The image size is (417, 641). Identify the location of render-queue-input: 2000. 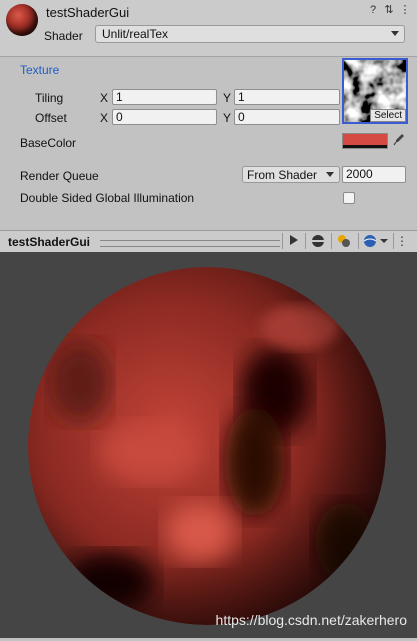
(374, 174).